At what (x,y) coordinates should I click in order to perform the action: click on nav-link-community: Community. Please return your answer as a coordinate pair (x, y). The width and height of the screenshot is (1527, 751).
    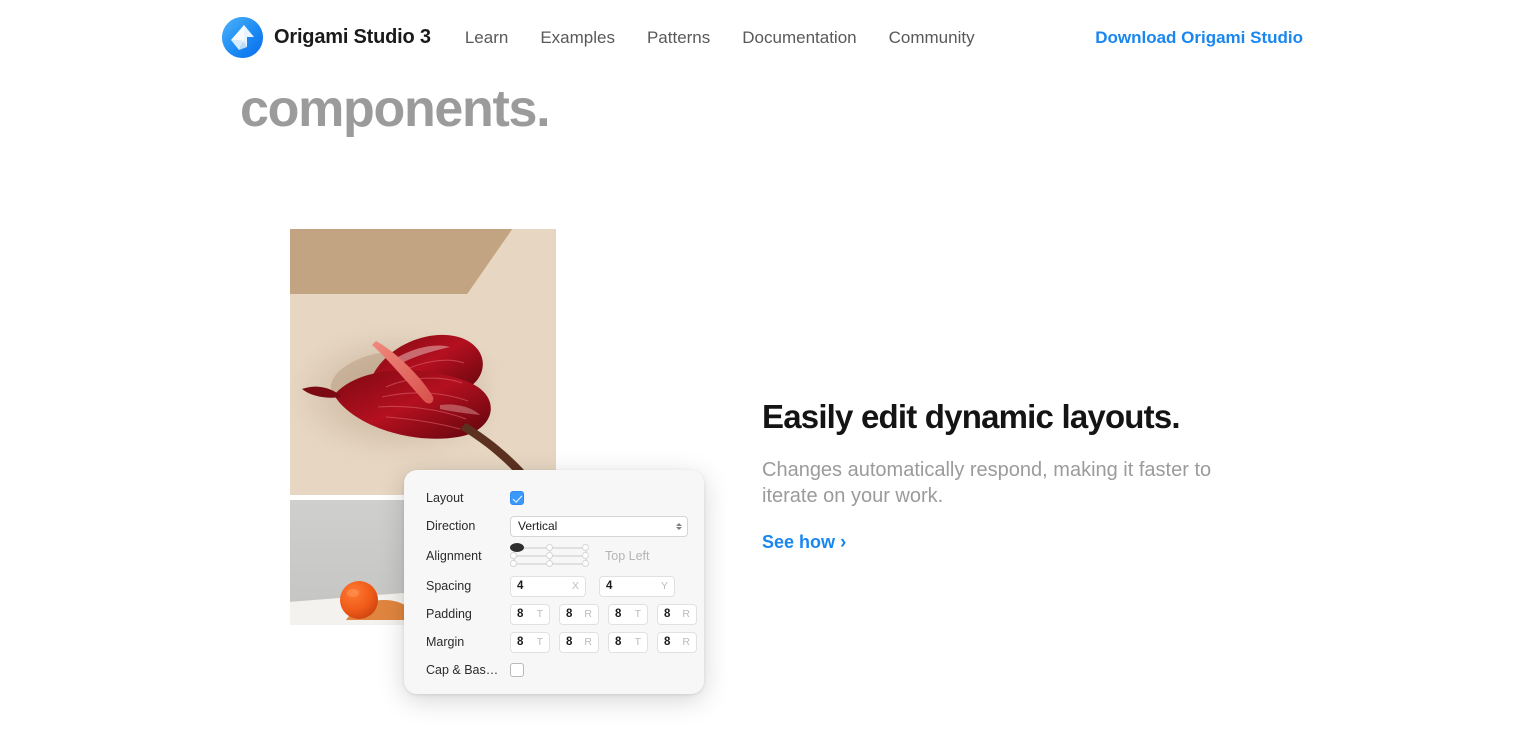
    Looking at the image, I should click on (932, 38).